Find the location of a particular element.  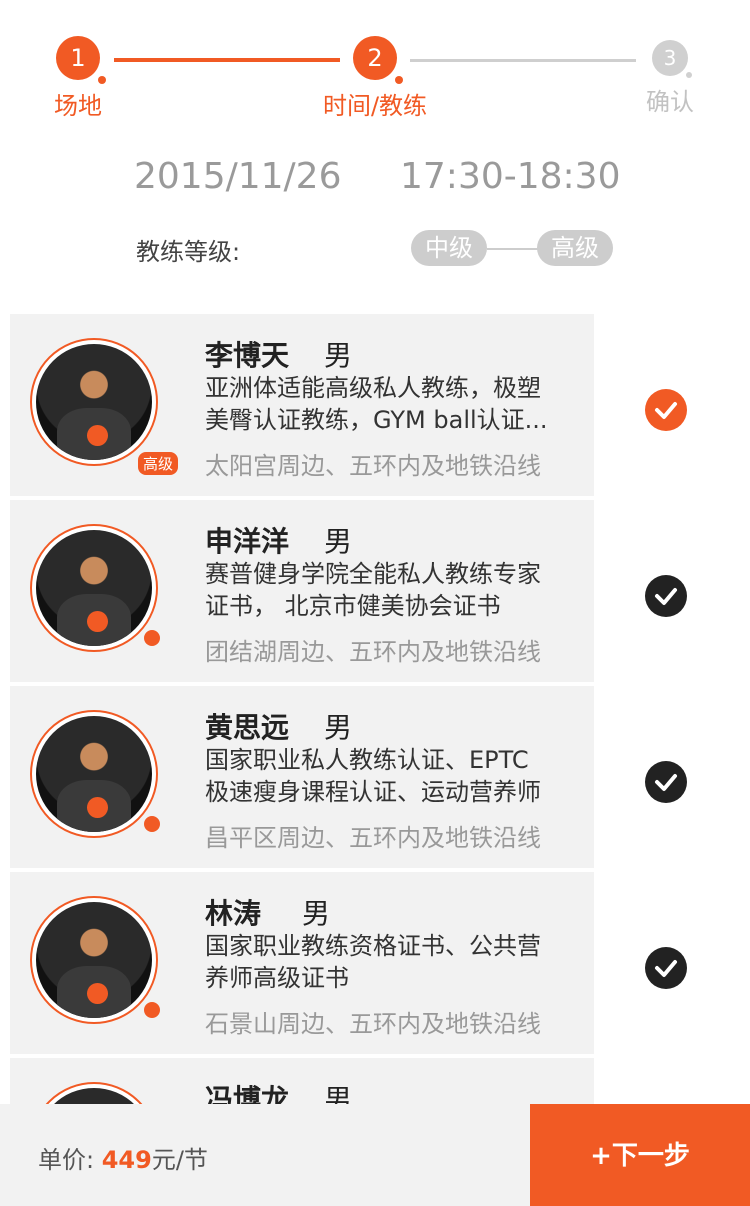

coach-service-area: 太阳宫周边、五环内及地铁沿线 is located at coordinates (373, 466).